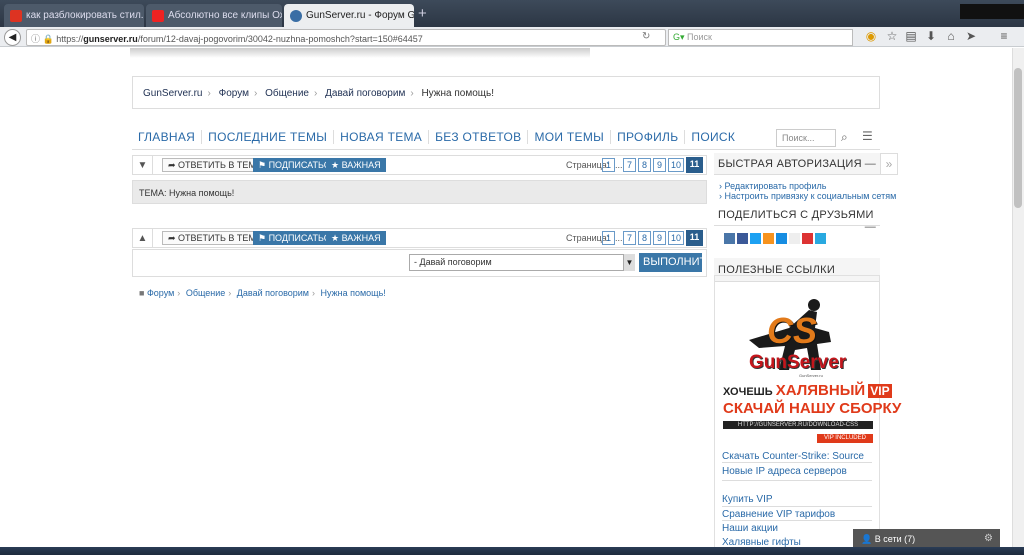 This screenshot has height=555, width=1024. What do you see at coordinates (747, 499) in the screenshot?
I see `sidebar-link: Купить VIP` at bounding box center [747, 499].